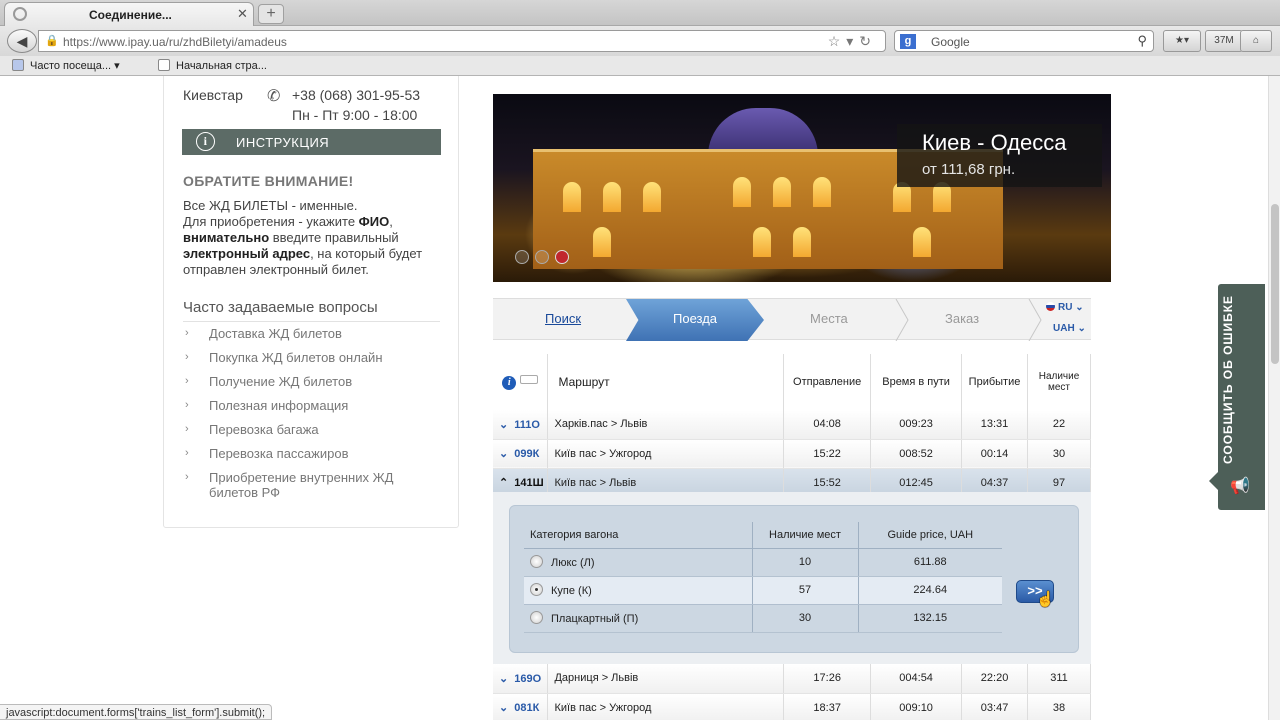 The width and height of the screenshot is (1280, 720). Describe the element at coordinates (1256, 41) in the screenshot. I see `home-button: ⌂` at that location.